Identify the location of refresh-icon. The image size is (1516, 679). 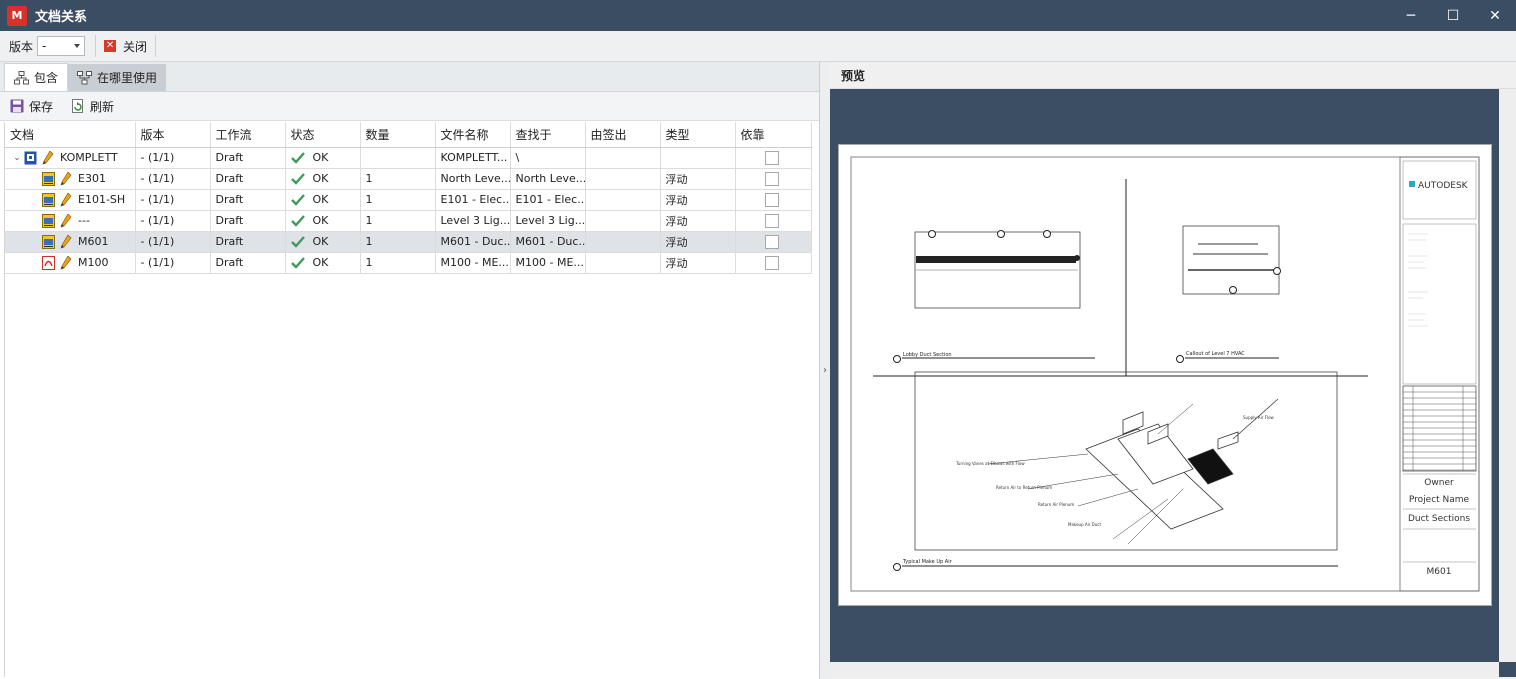
(78, 106).